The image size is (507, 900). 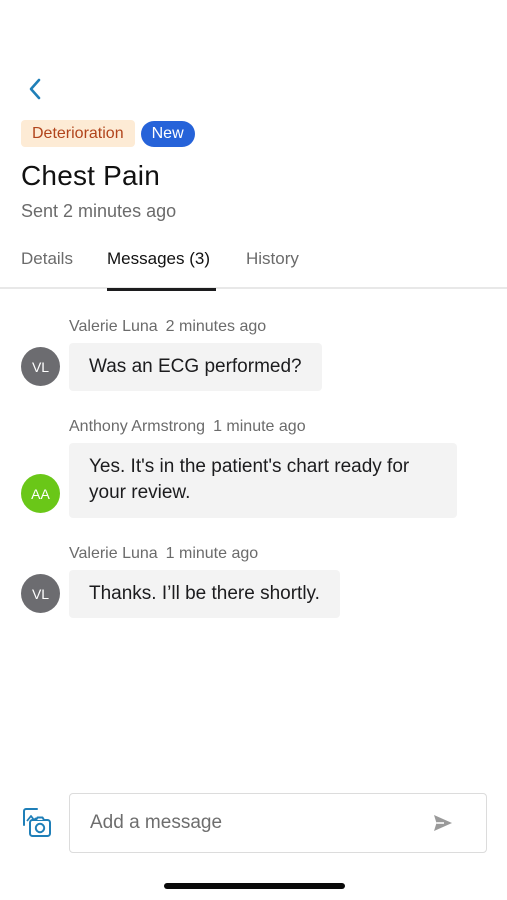 What do you see at coordinates (78, 133) in the screenshot?
I see `deterioration-tag: Deterioration` at bounding box center [78, 133].